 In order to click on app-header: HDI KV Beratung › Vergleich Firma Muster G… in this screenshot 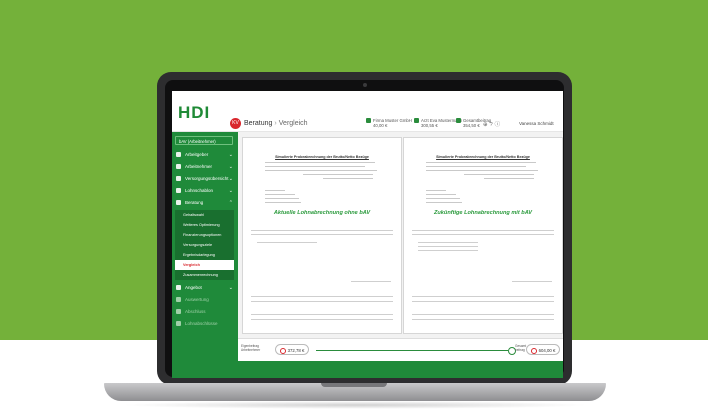, I will do `click(367, 111)`.